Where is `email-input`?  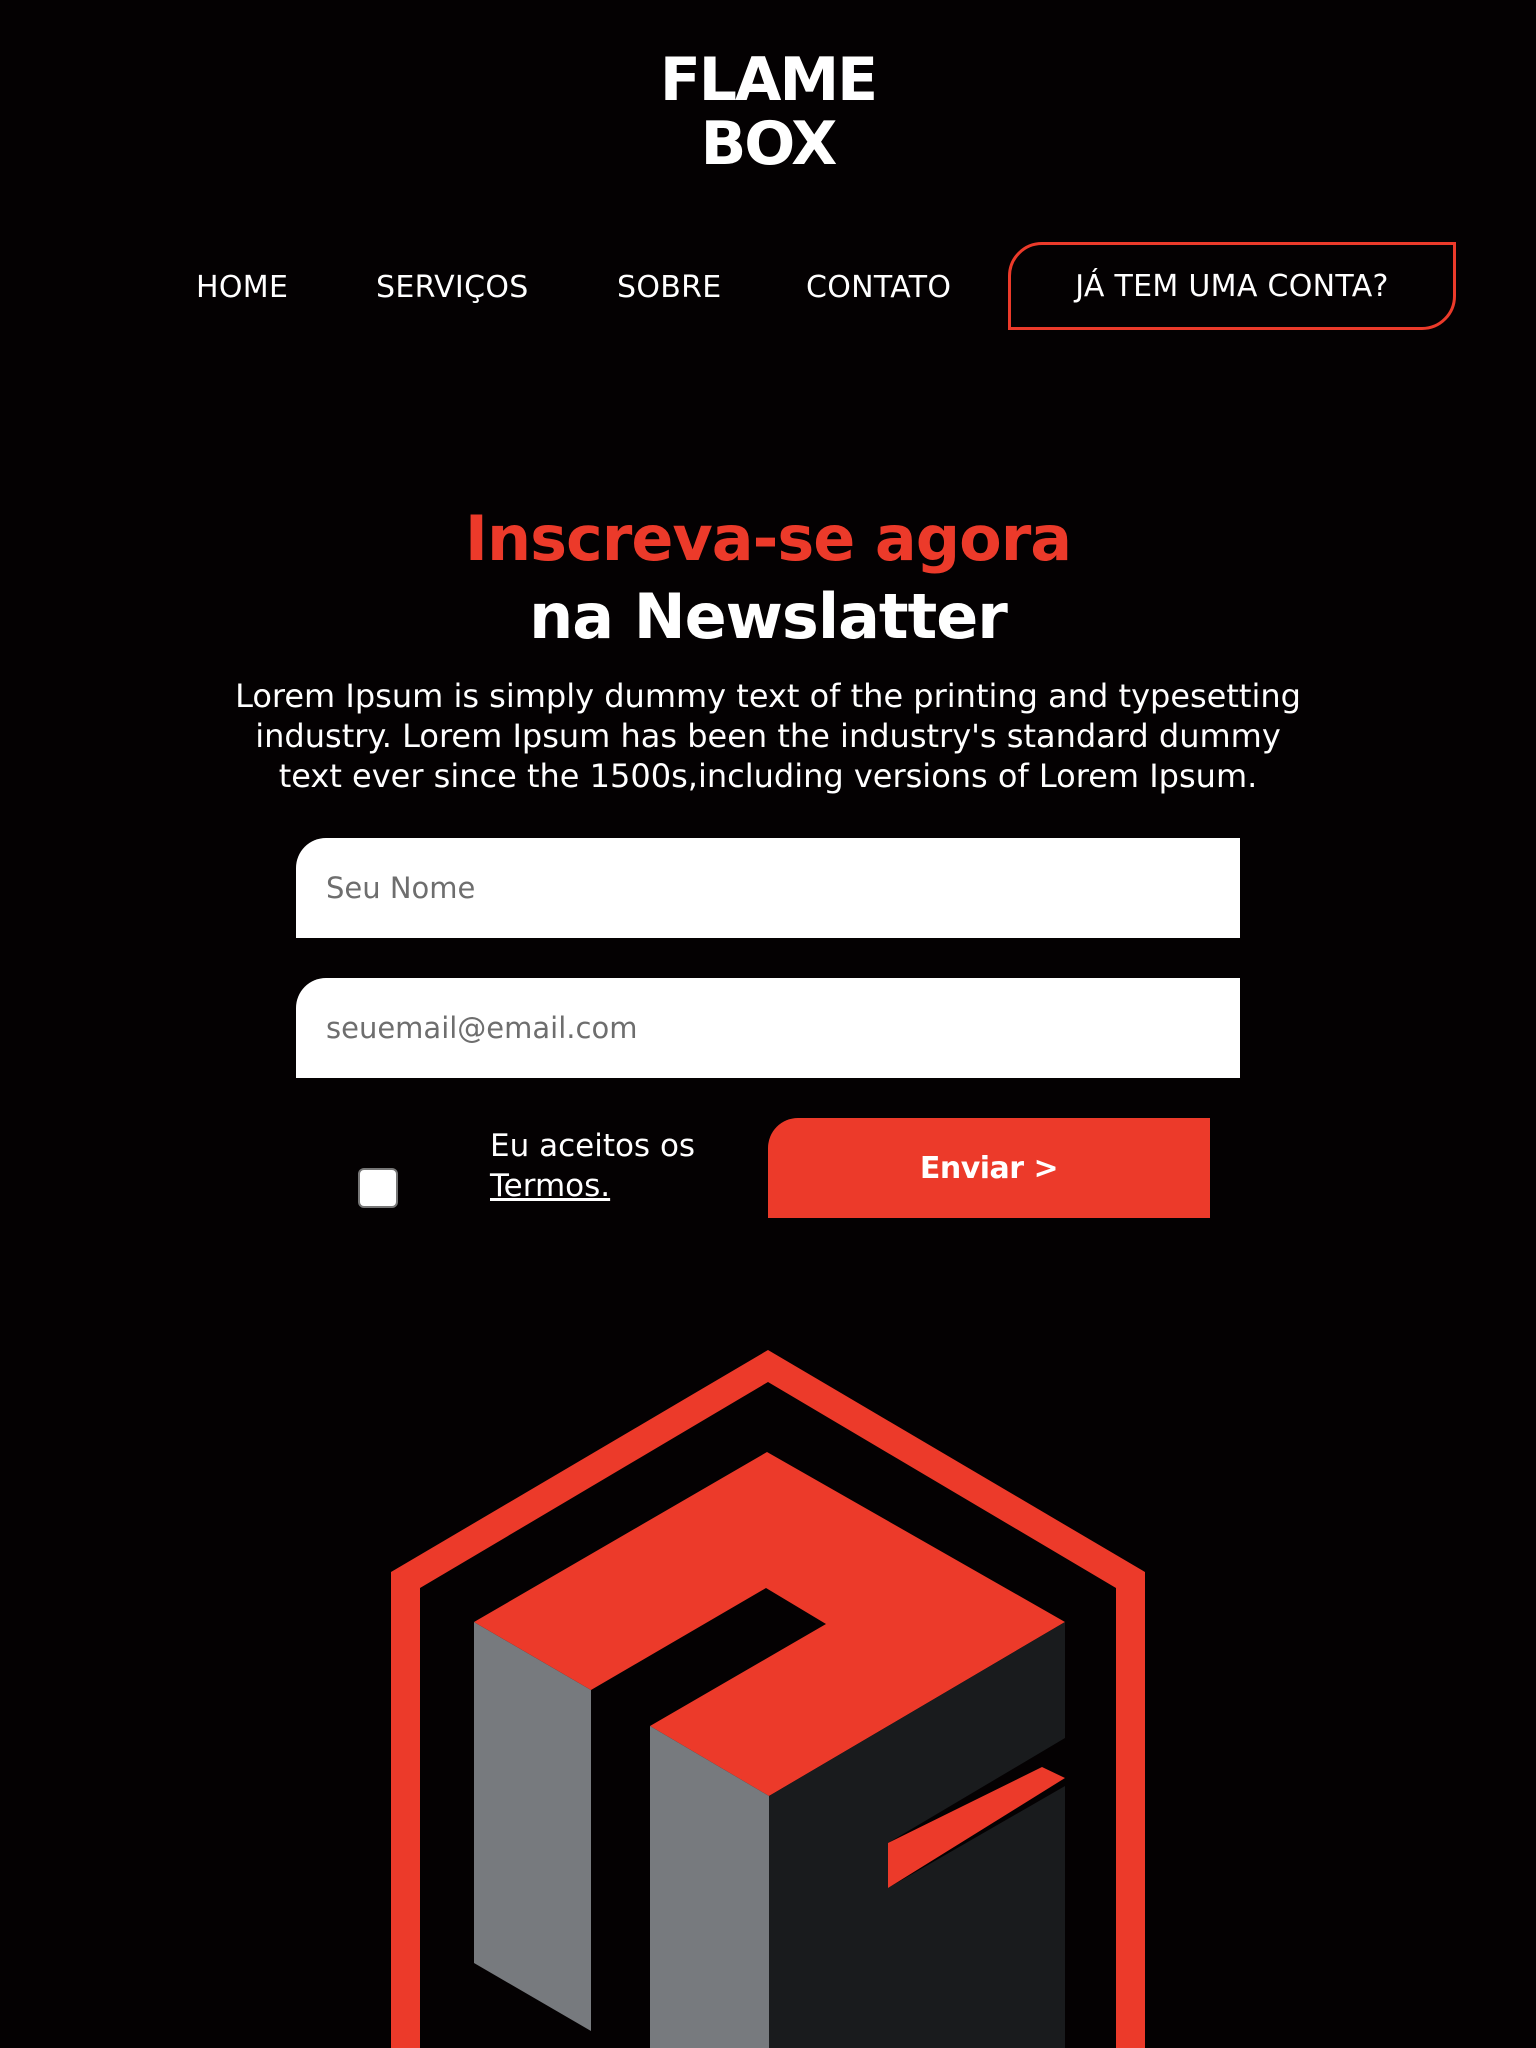 email-input is located at coordinates (768, 1028).